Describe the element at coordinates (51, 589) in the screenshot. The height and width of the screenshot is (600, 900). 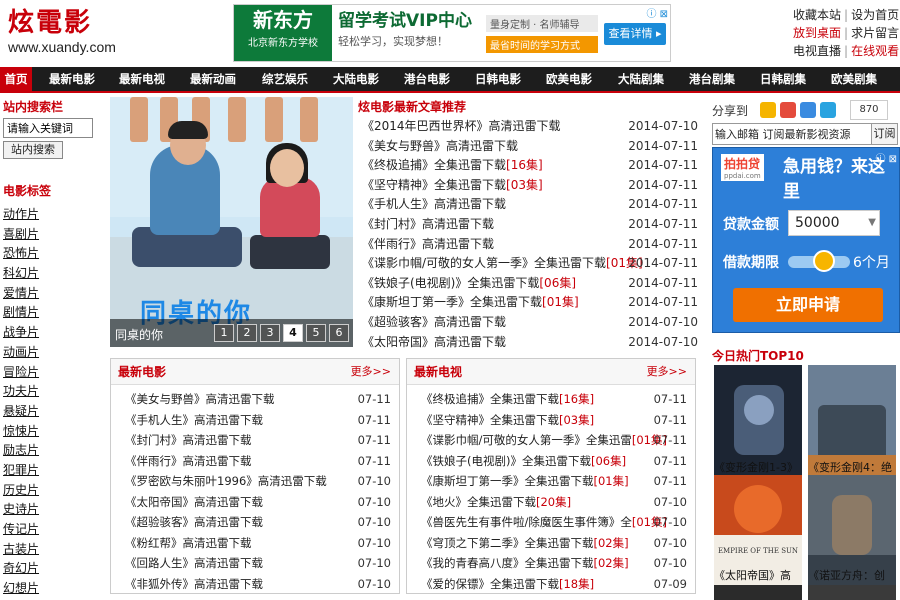
I see `sidebar-tag-link: 幻想片` at that location.